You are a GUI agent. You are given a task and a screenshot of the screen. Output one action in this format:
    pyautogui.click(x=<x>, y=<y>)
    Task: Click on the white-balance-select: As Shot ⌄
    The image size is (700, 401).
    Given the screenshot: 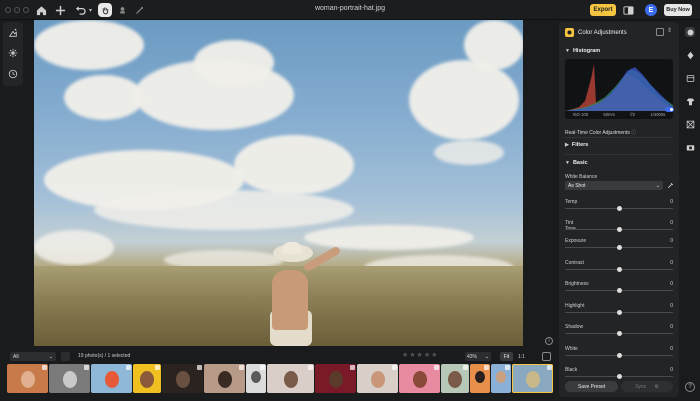 What is the action you would take?
    pyautogui.click(x=614, y=185)
    